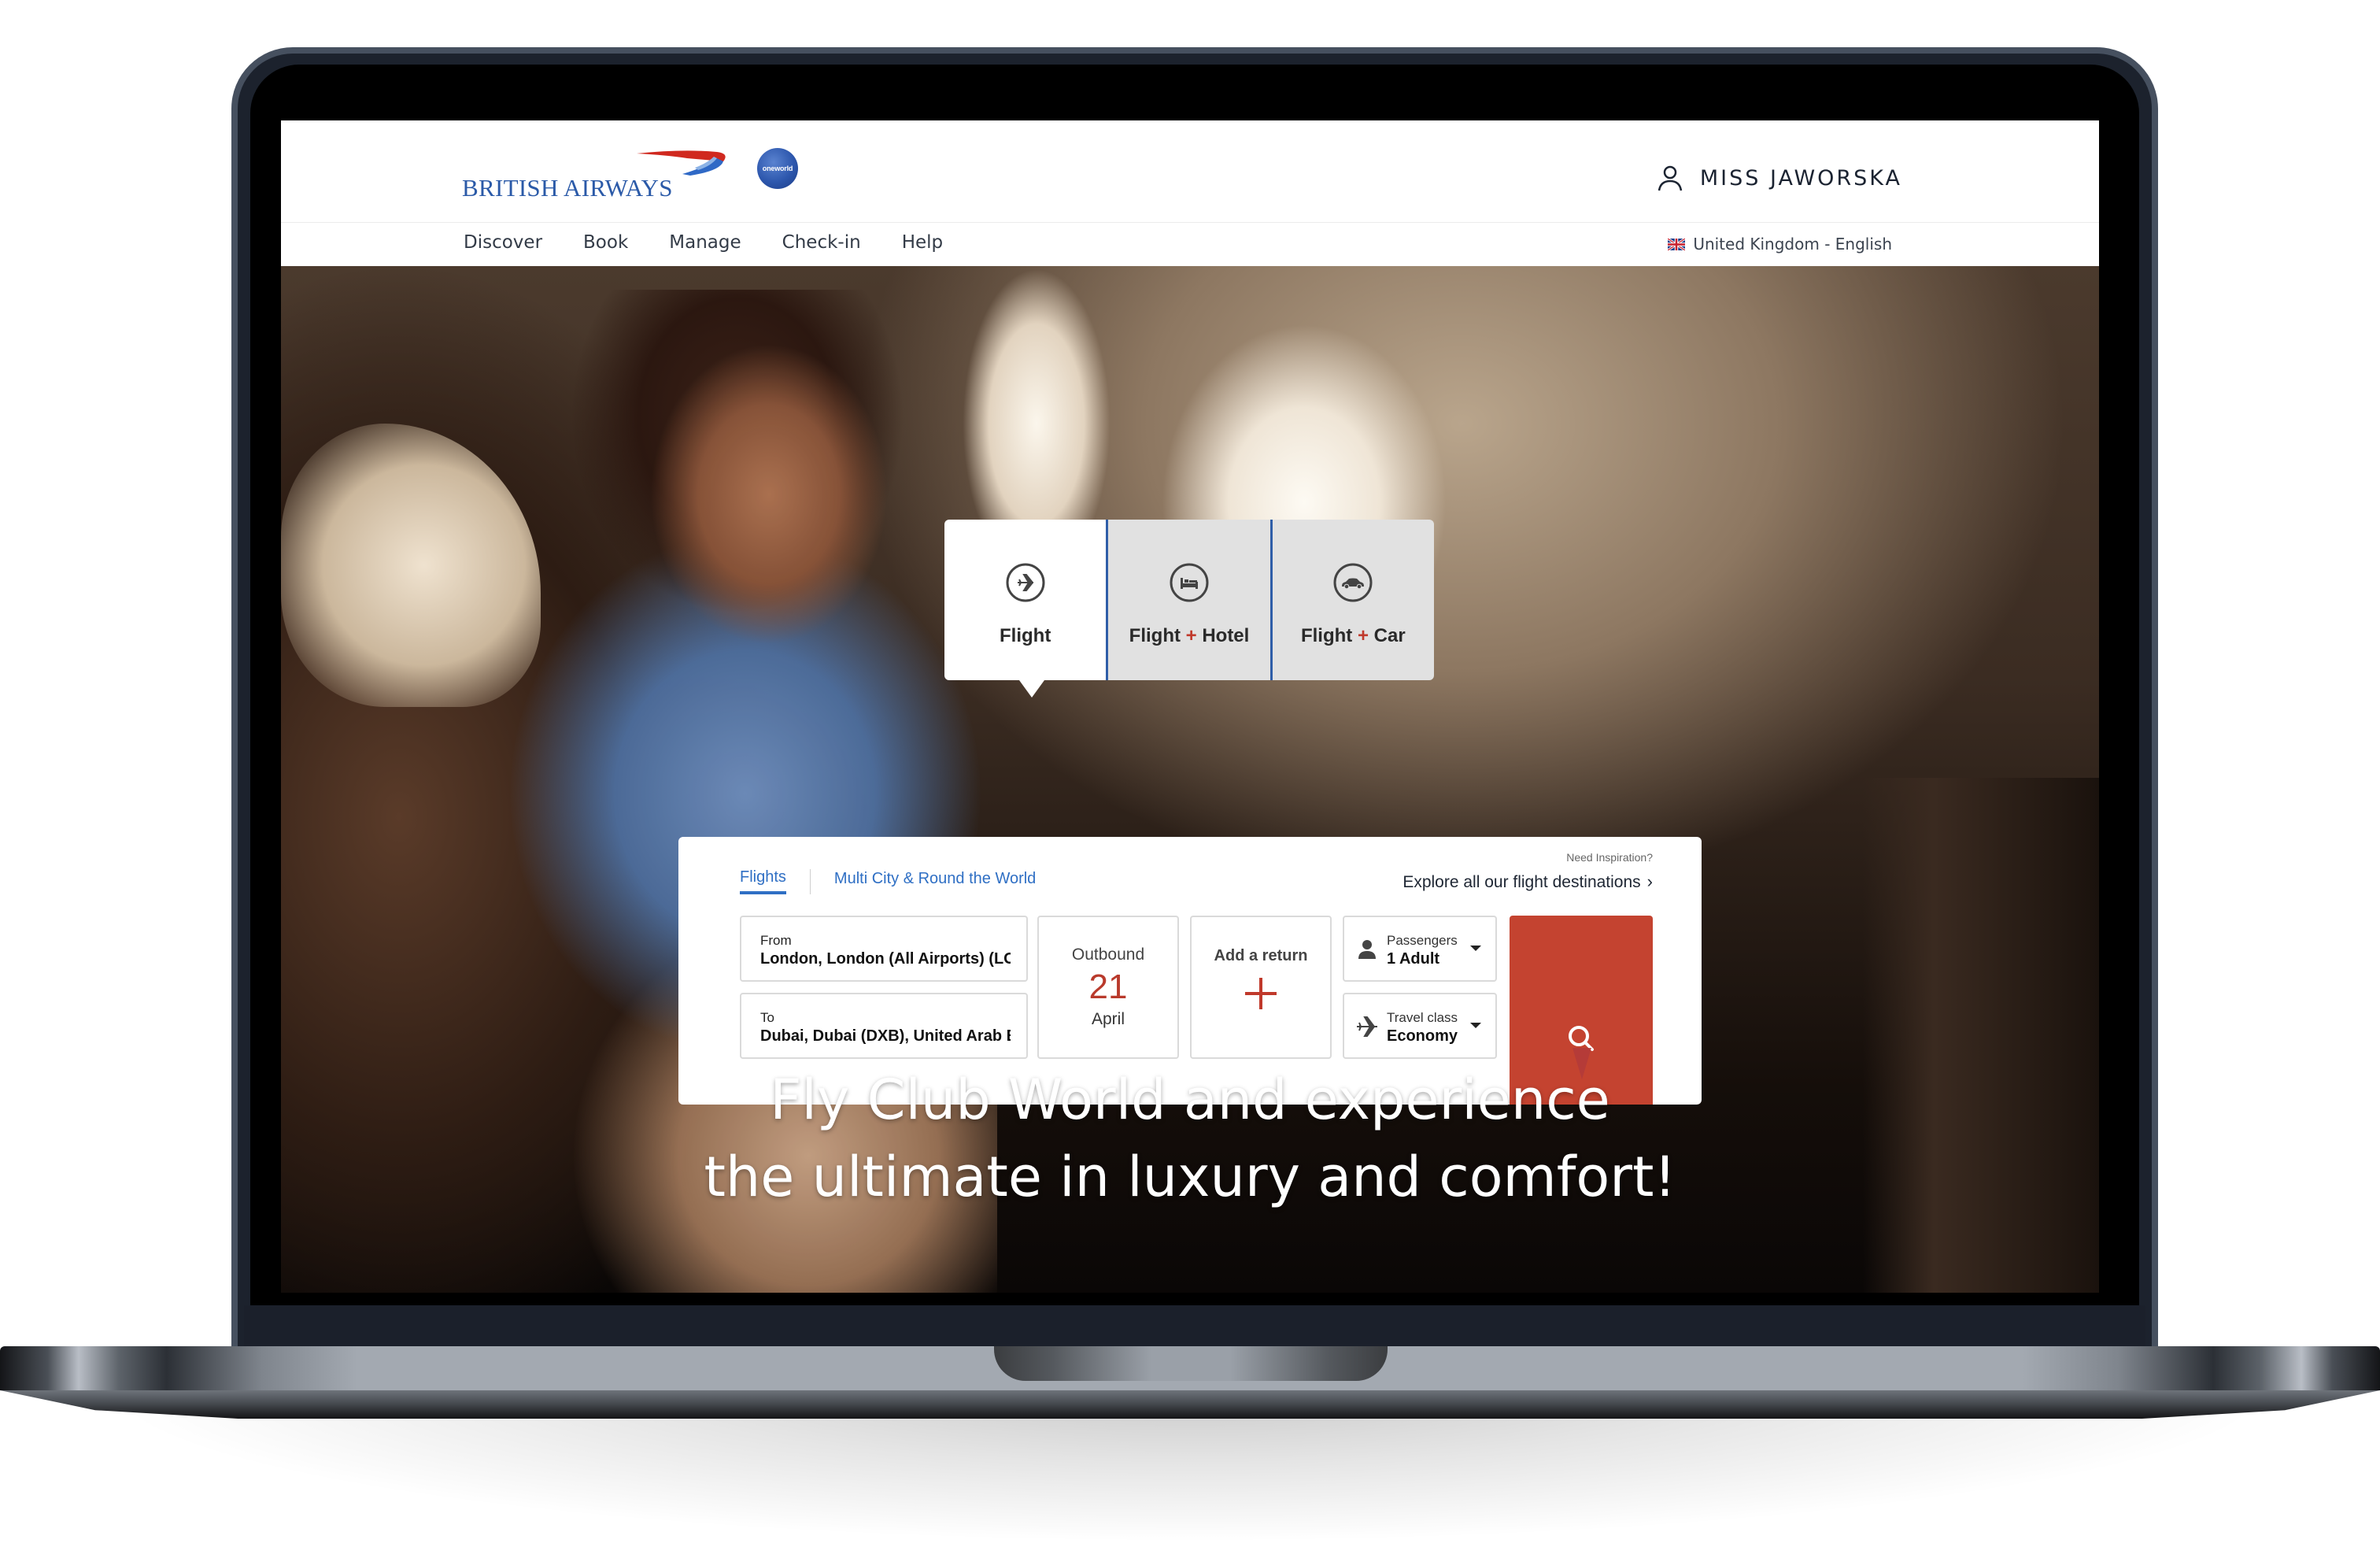 Image resolution: width=2380 pixels, height=1547 pixels. What do you see at coordinates (1420, 1026) in the screenshot?
I see `travel-class-select: Travel class Economy` at bounding box center [1420, 1026].